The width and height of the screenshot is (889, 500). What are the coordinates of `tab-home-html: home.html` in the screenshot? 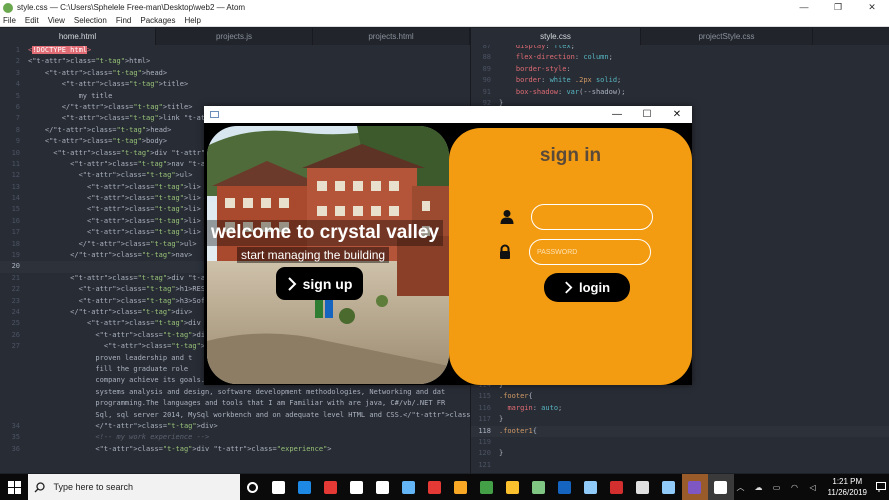 It's located at (78, 36).